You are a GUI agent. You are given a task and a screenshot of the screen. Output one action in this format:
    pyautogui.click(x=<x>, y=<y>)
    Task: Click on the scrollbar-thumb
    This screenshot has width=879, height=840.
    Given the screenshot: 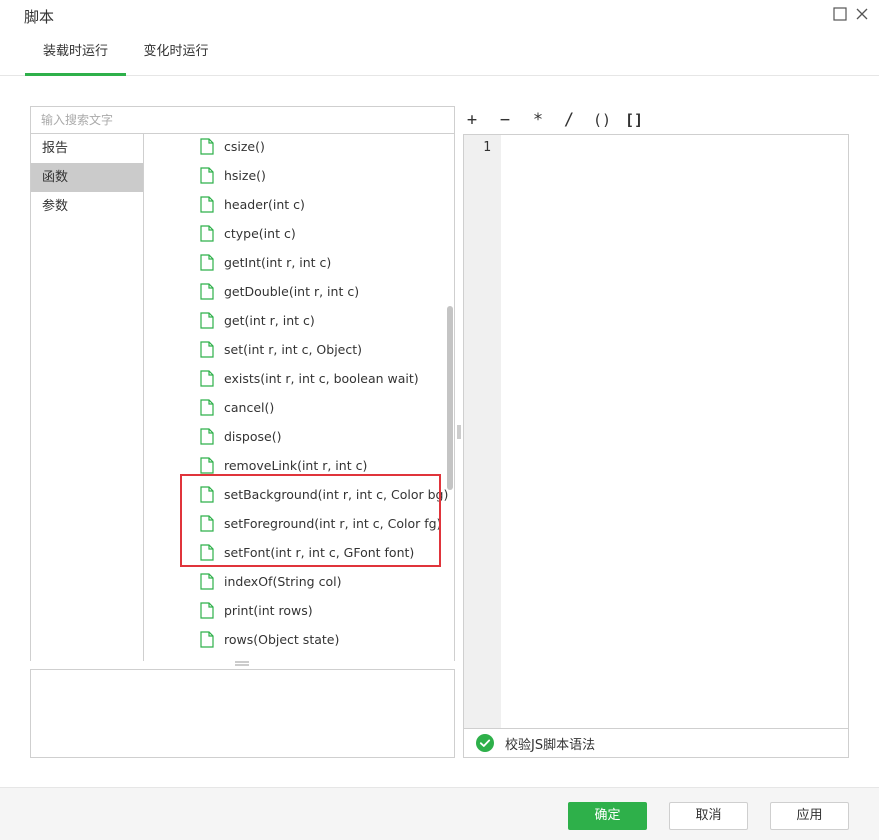 What is the action you would take?
    pyautogui.click(x=450, y=398)
    